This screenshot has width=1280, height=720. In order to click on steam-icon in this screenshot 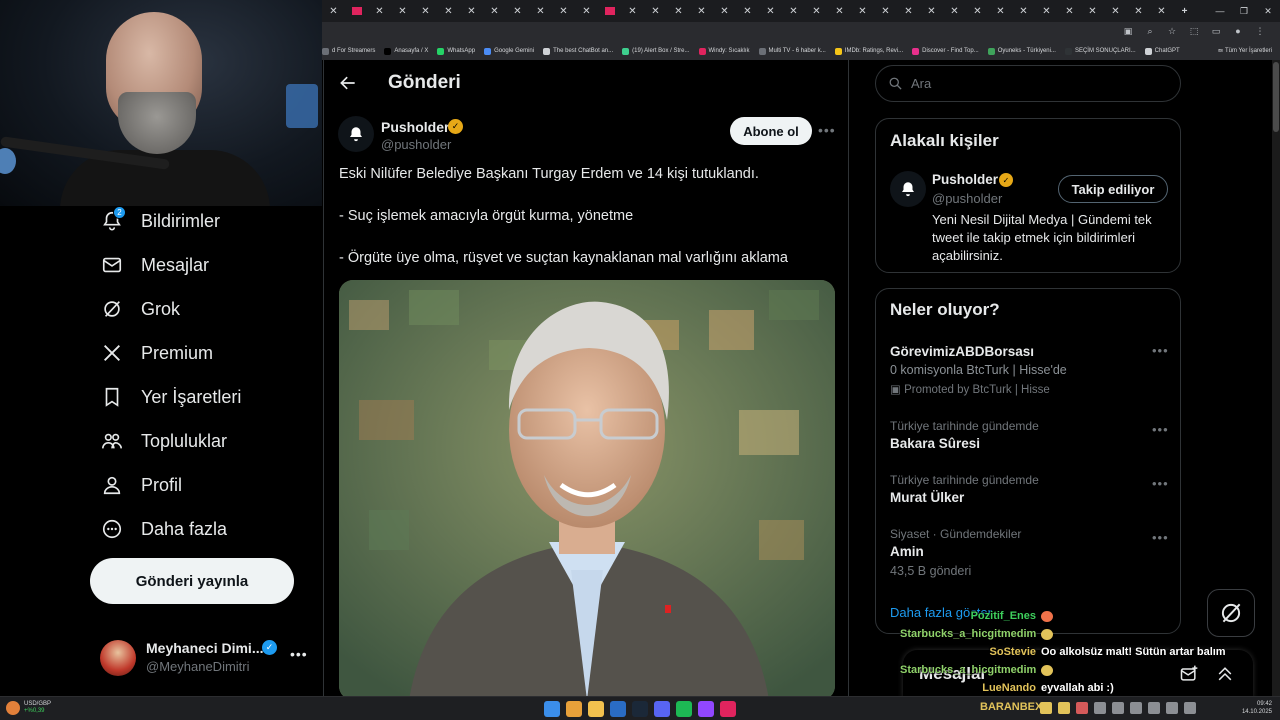, I will do `click(640, 709)`.